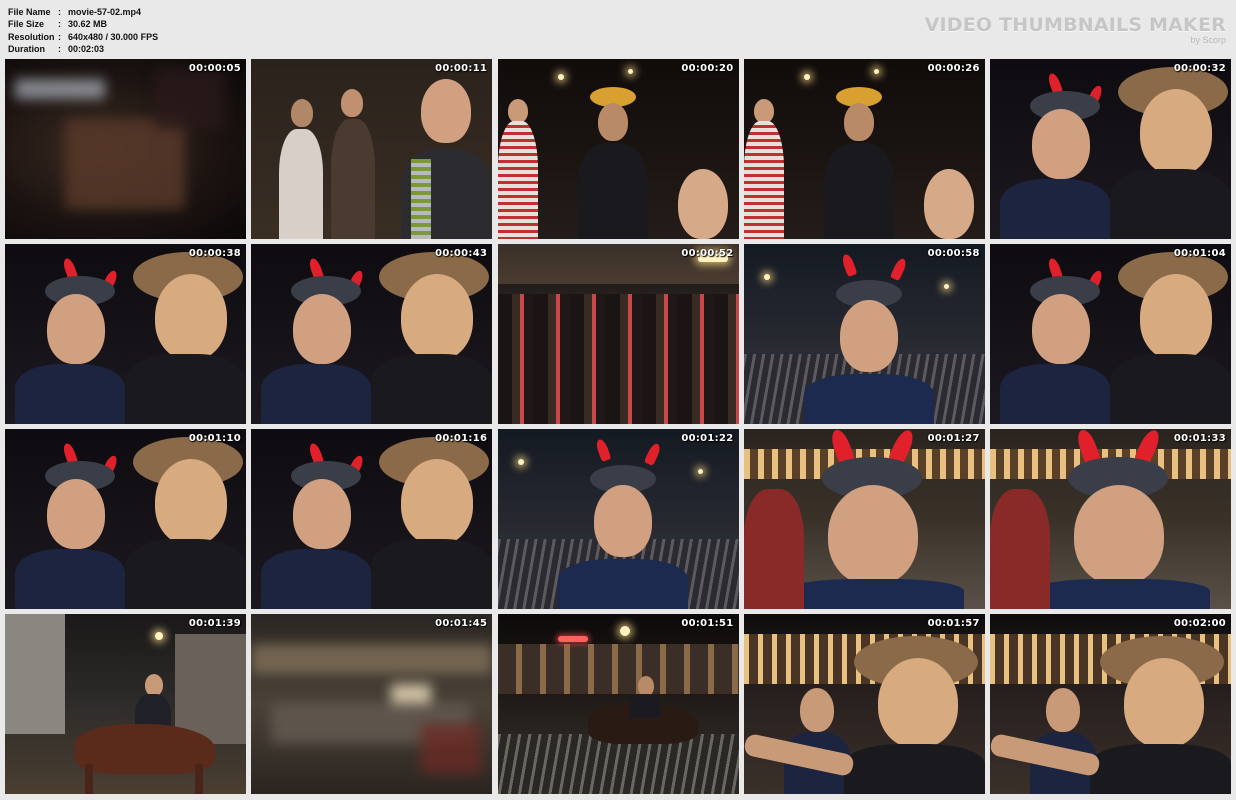  I want to click on video-frame-thumbnail: 00:00:43, so click(372, 334).